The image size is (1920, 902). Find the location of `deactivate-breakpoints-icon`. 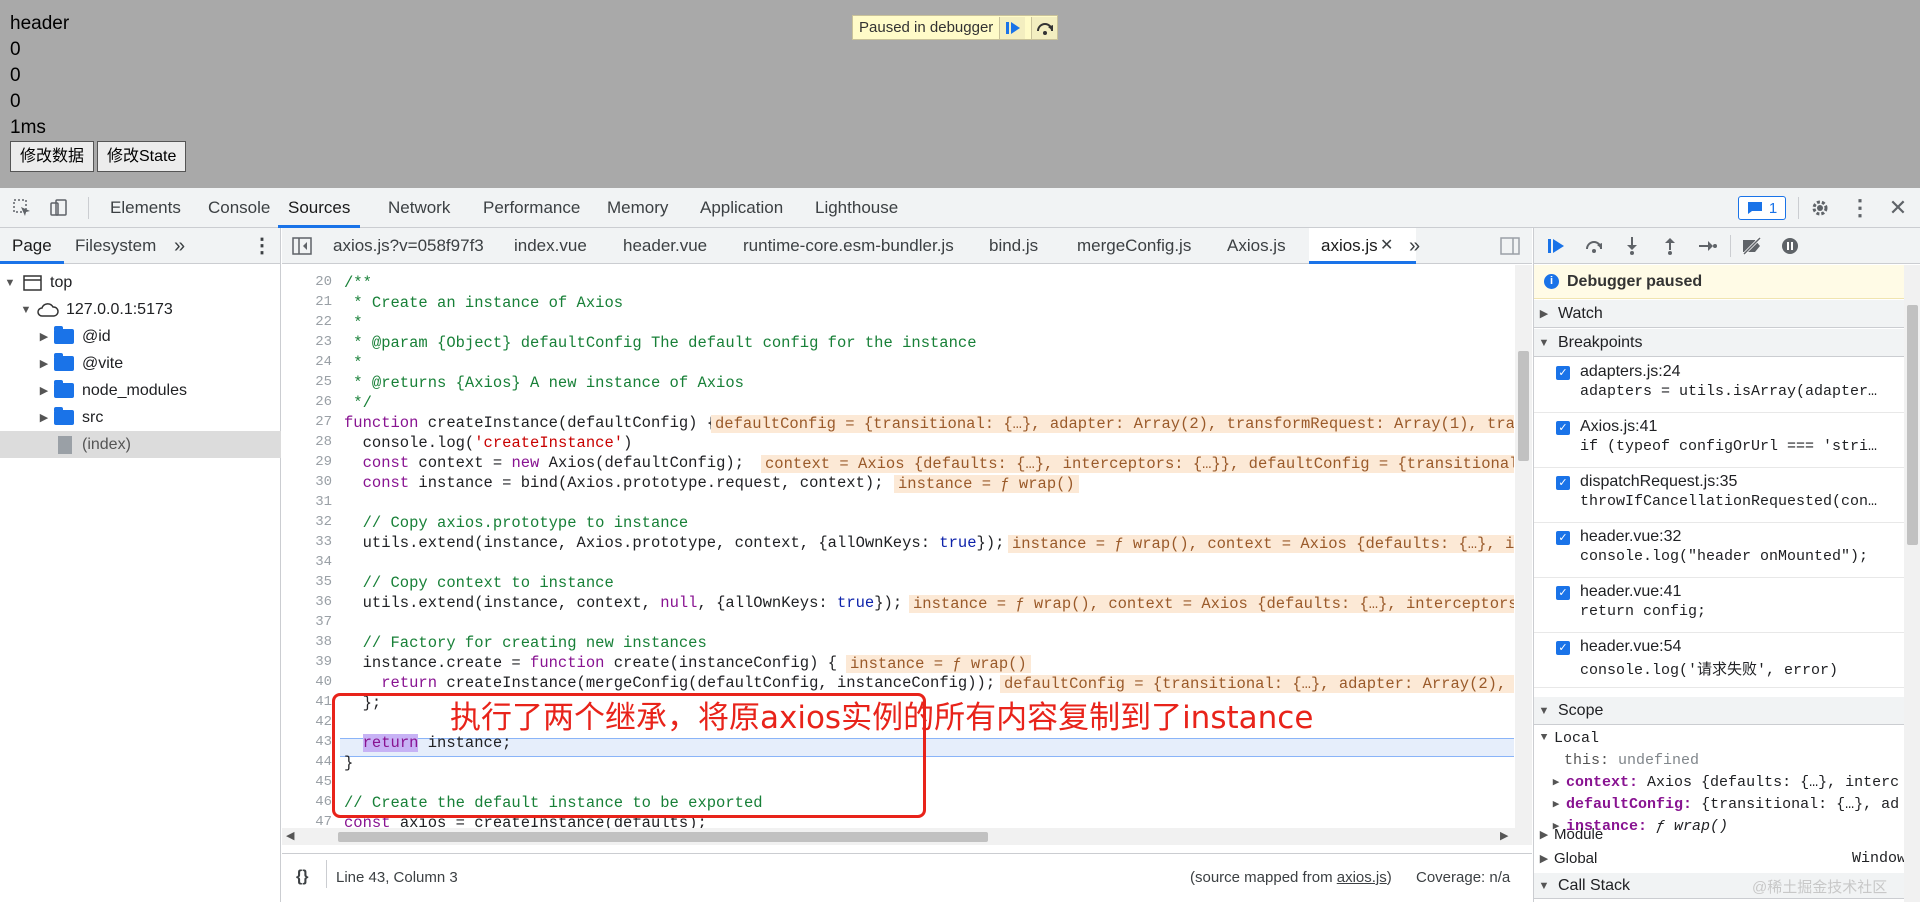

deactivate-breakpoints-icon is located at coordinates (1752, 246).